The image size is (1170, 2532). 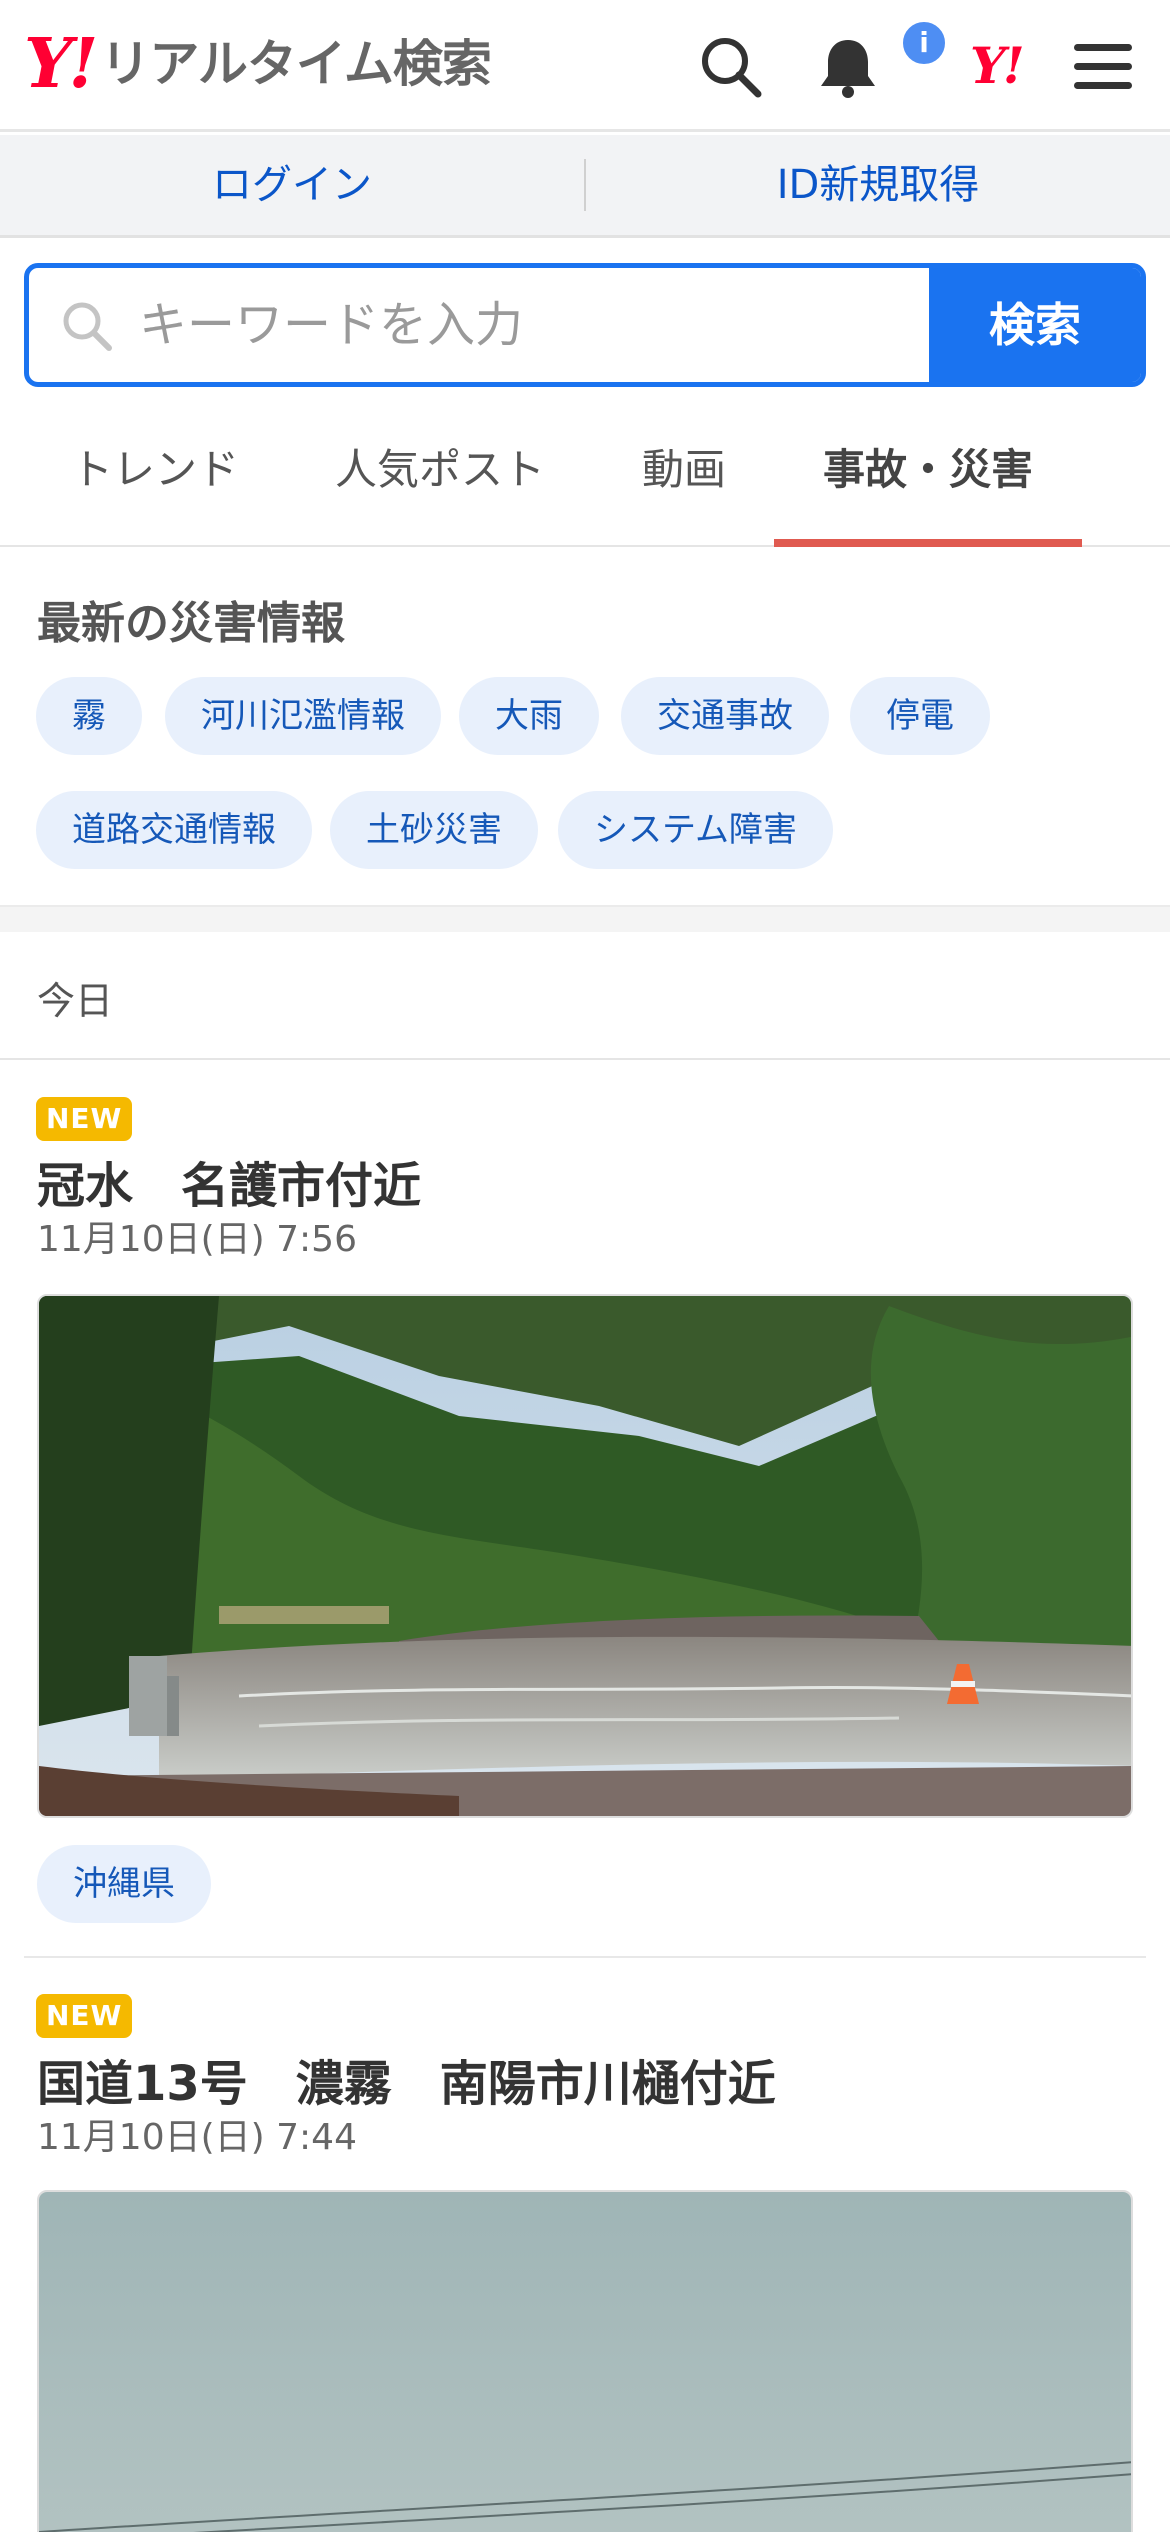 What do you see at coordinates (89, 716) in the screenshot?
I see `chip-fog: 霧` at bounding box center [89, 716].